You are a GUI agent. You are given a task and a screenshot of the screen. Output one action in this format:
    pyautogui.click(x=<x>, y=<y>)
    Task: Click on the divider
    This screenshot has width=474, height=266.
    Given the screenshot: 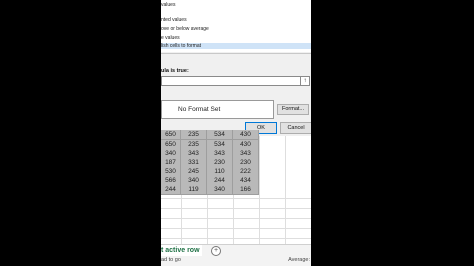 What is the action you would take?
    pyautogui.click(x=236, y=53)
    